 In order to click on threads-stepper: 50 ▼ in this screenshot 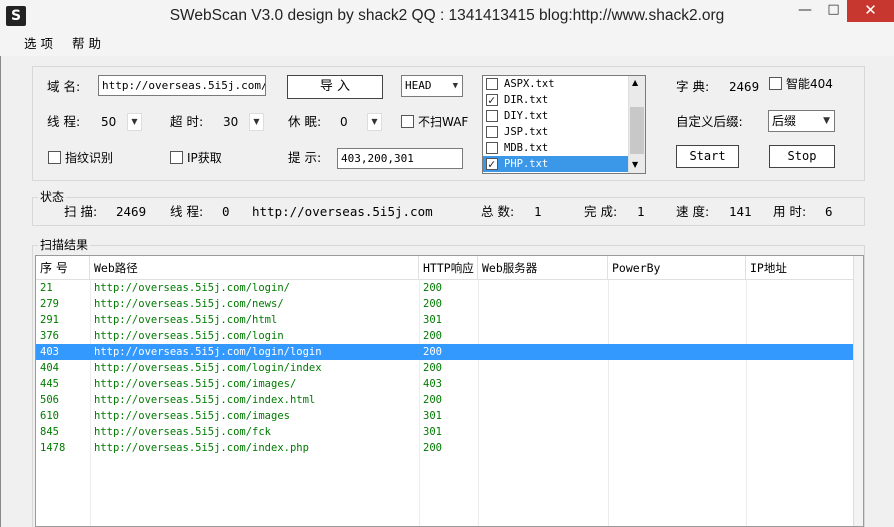, I will do `click(121, 122)`.